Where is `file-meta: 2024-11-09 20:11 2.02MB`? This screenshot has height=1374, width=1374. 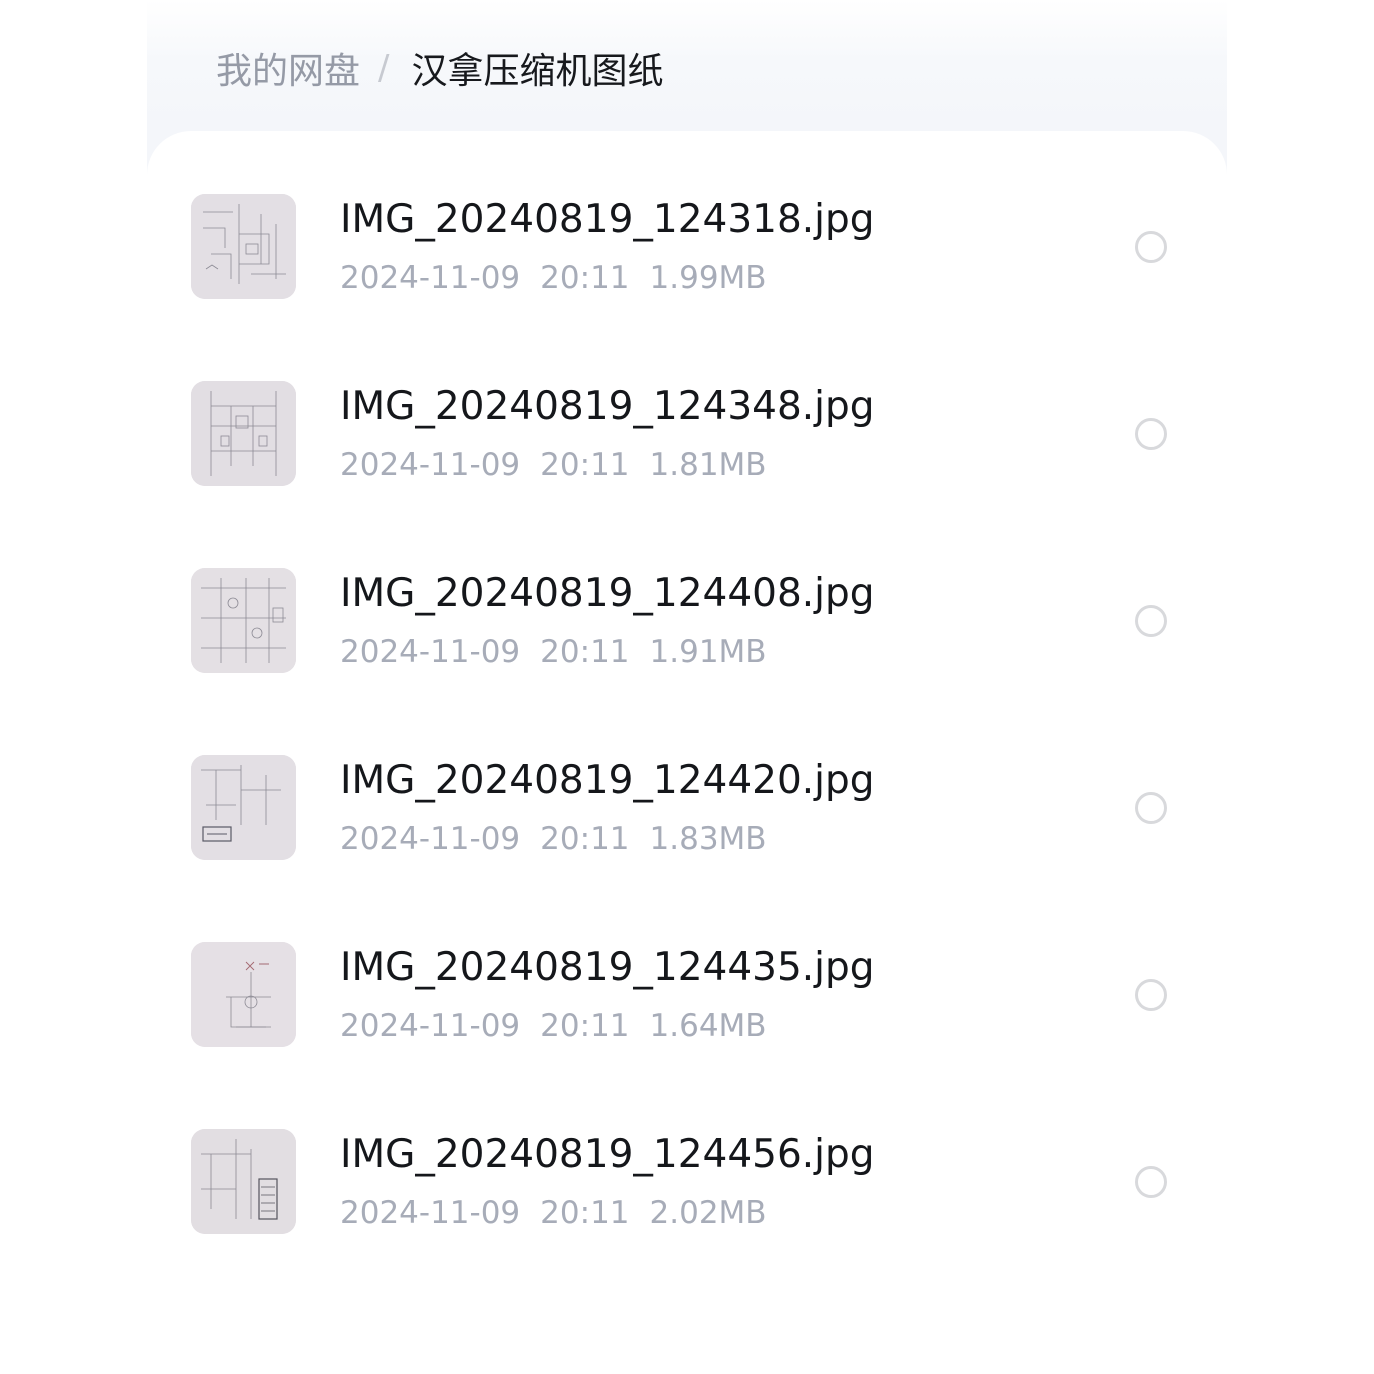 file-meta: 2024-11-09 20:11 2.02MB is located at coordinates (563, 1213).